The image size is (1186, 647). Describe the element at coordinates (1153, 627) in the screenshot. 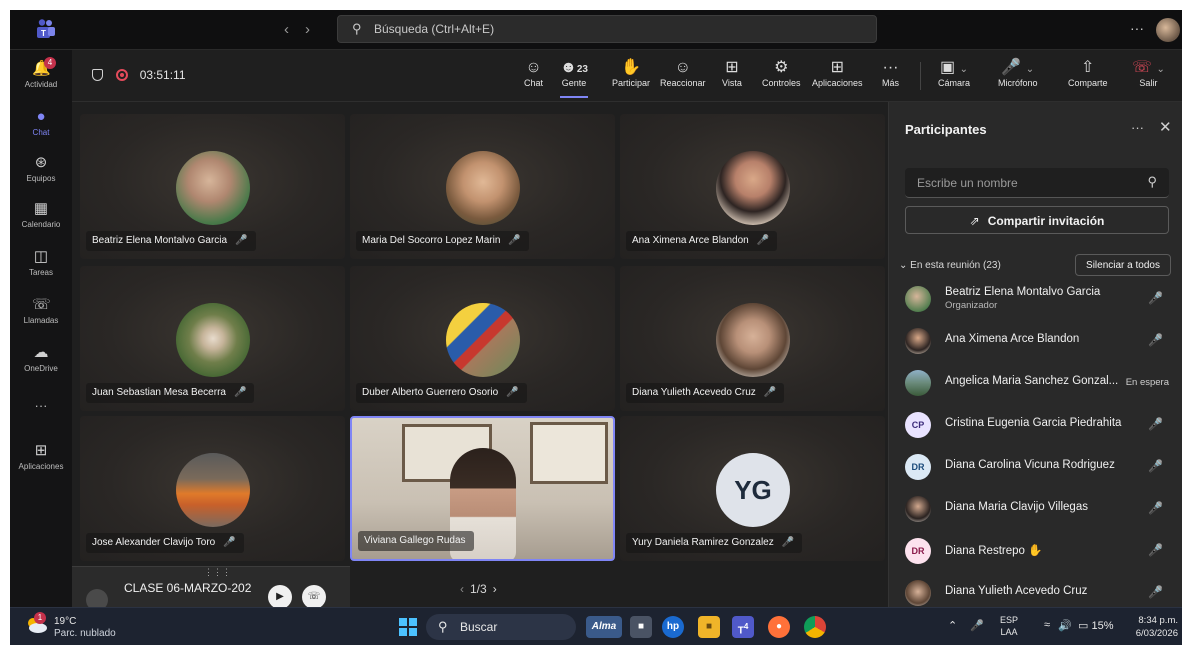

I see `system-clock: 8:34 p.m. 6/03/2026` at that location.